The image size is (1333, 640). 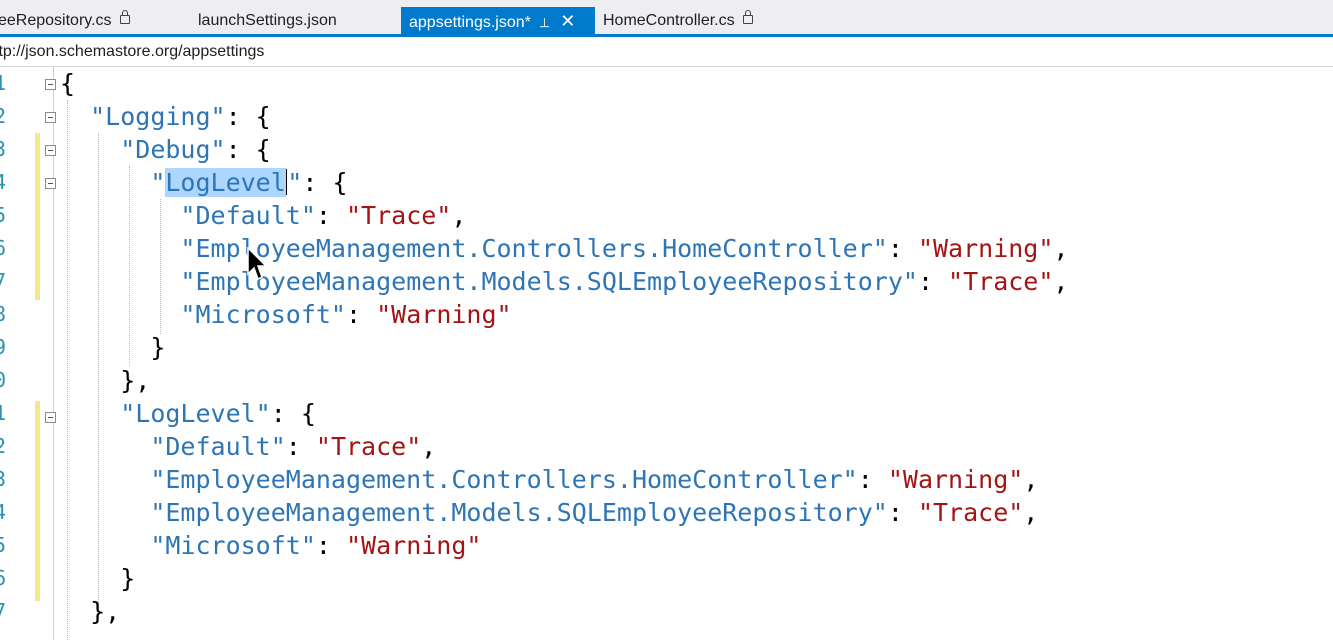 I want to click on tab-appsettings: appsettings.json* ⊣ ✕, so click(x=498, y=20).